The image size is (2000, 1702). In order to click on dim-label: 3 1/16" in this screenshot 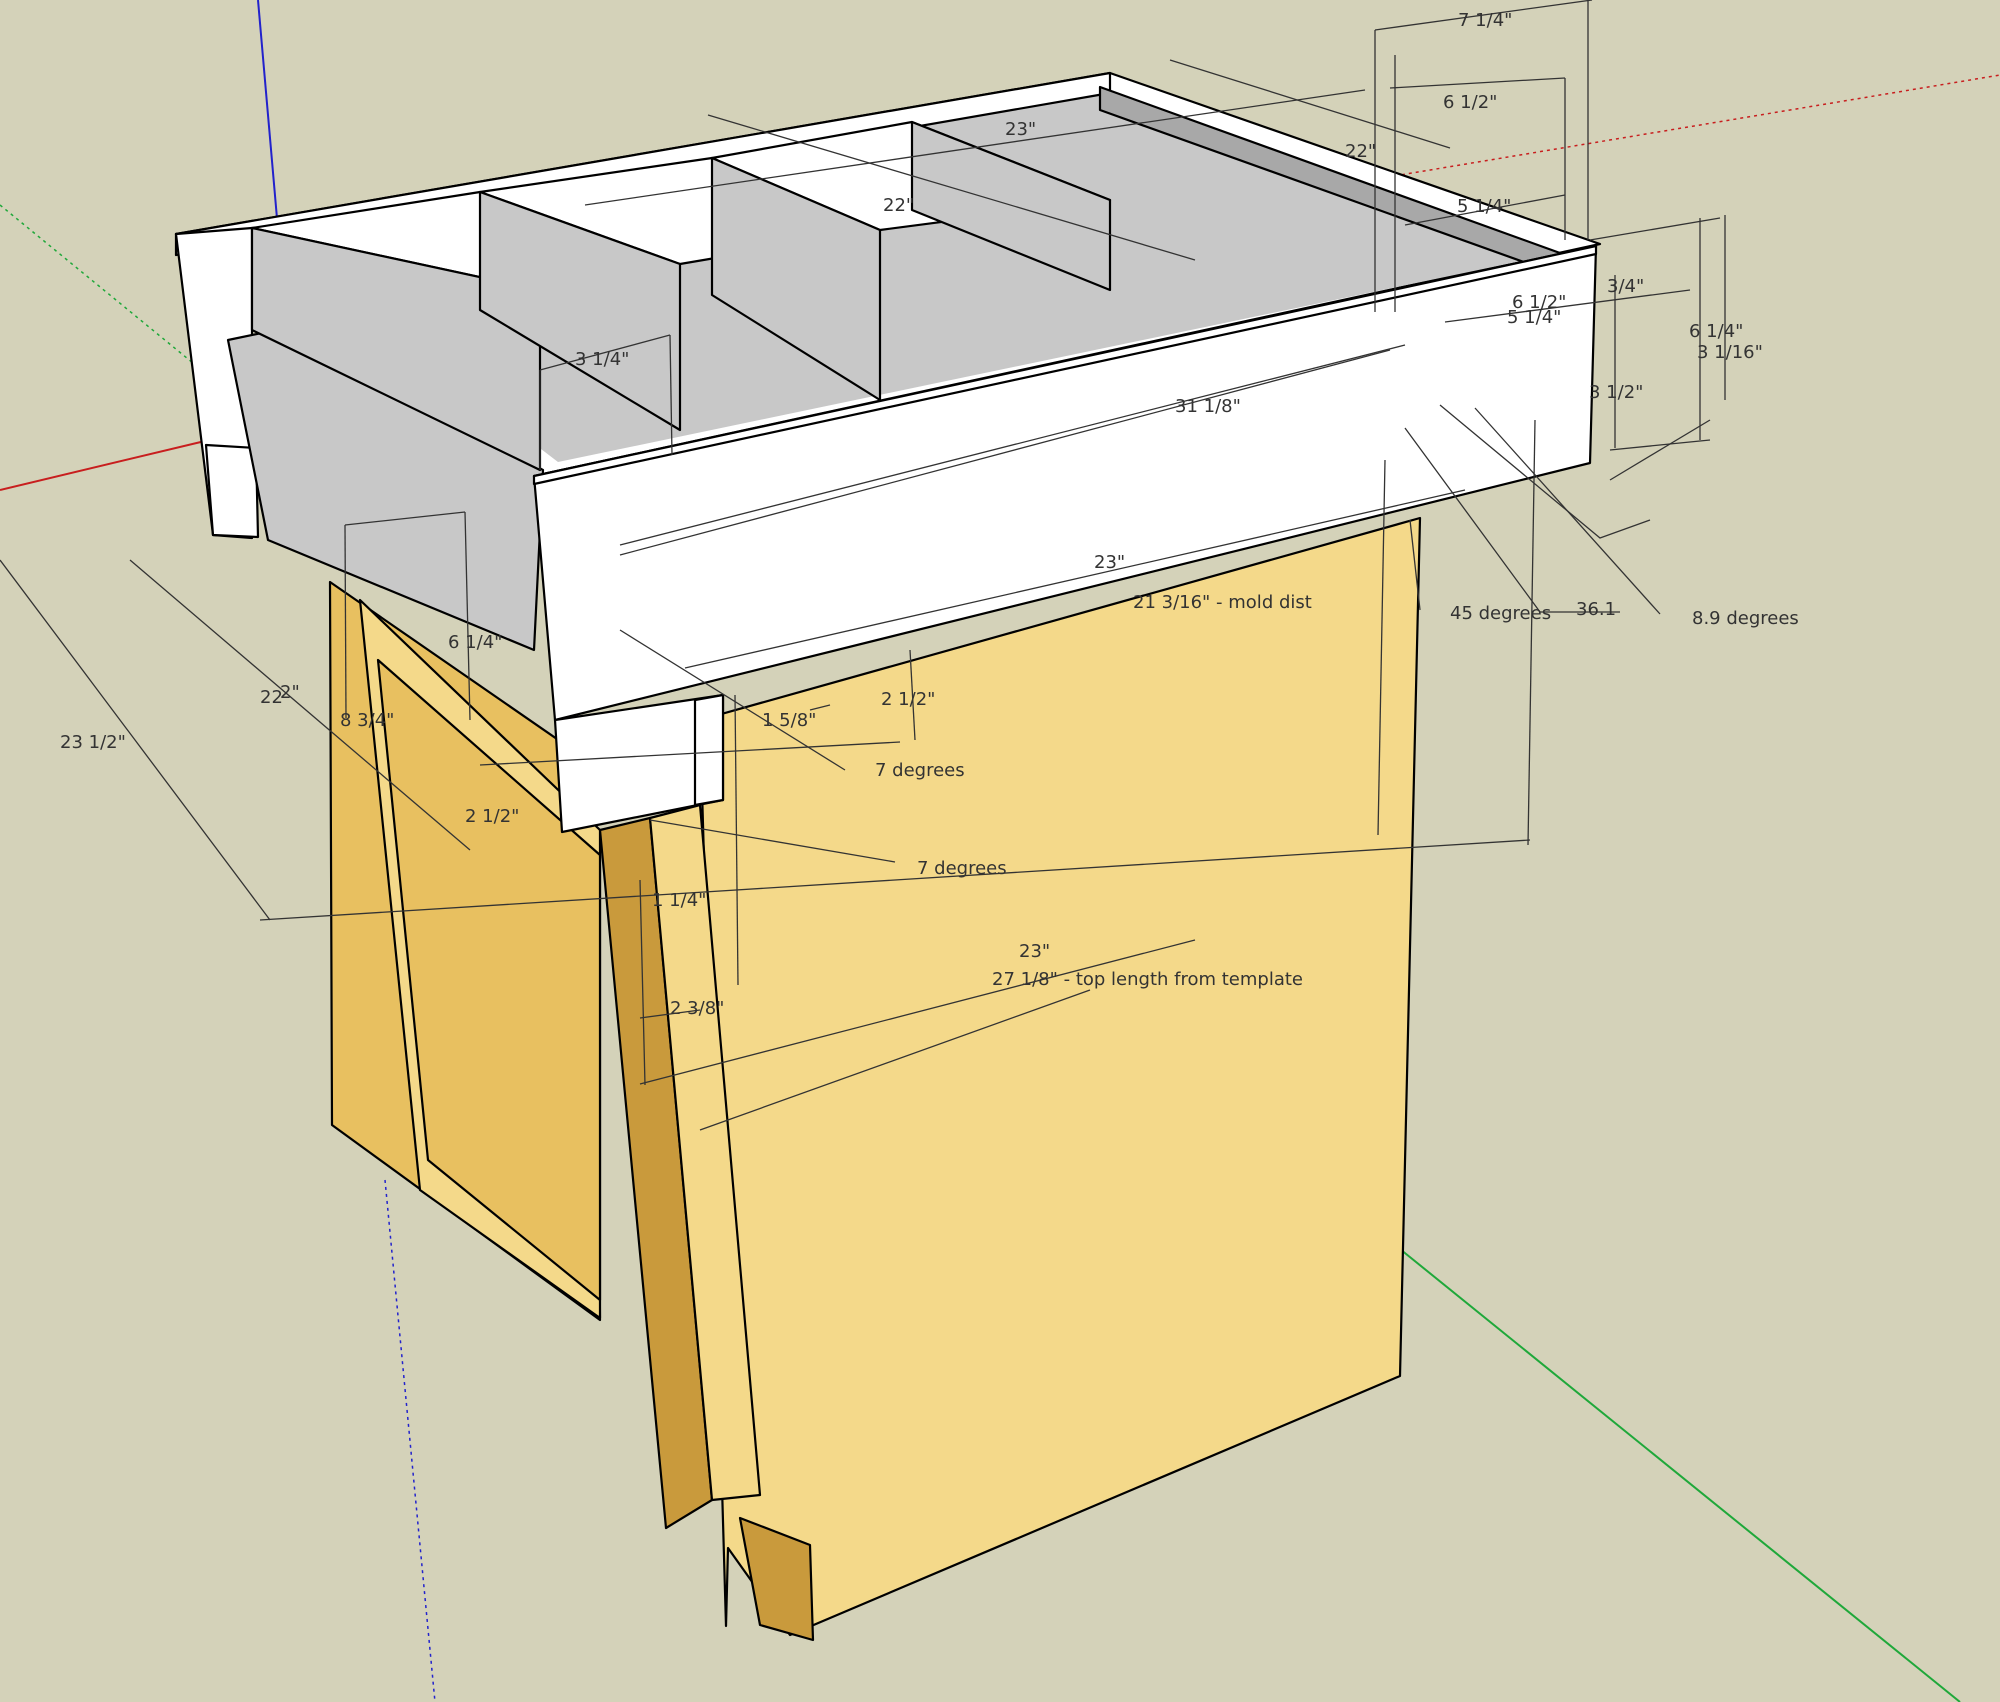, I will do `click(1730, 352)`.